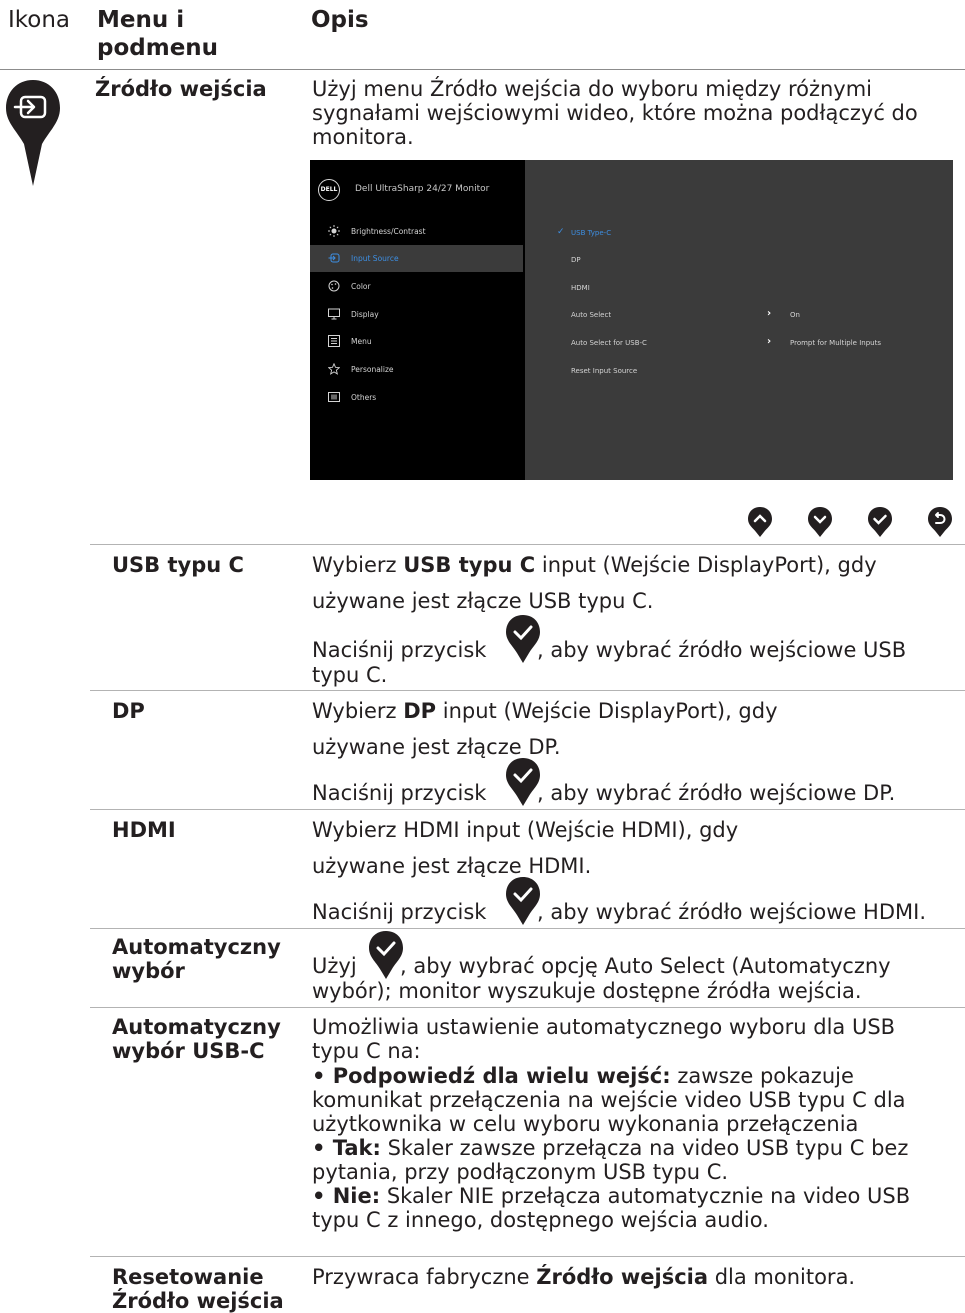  I want to click on osd-auto-select-value: On, so click(795, 315).